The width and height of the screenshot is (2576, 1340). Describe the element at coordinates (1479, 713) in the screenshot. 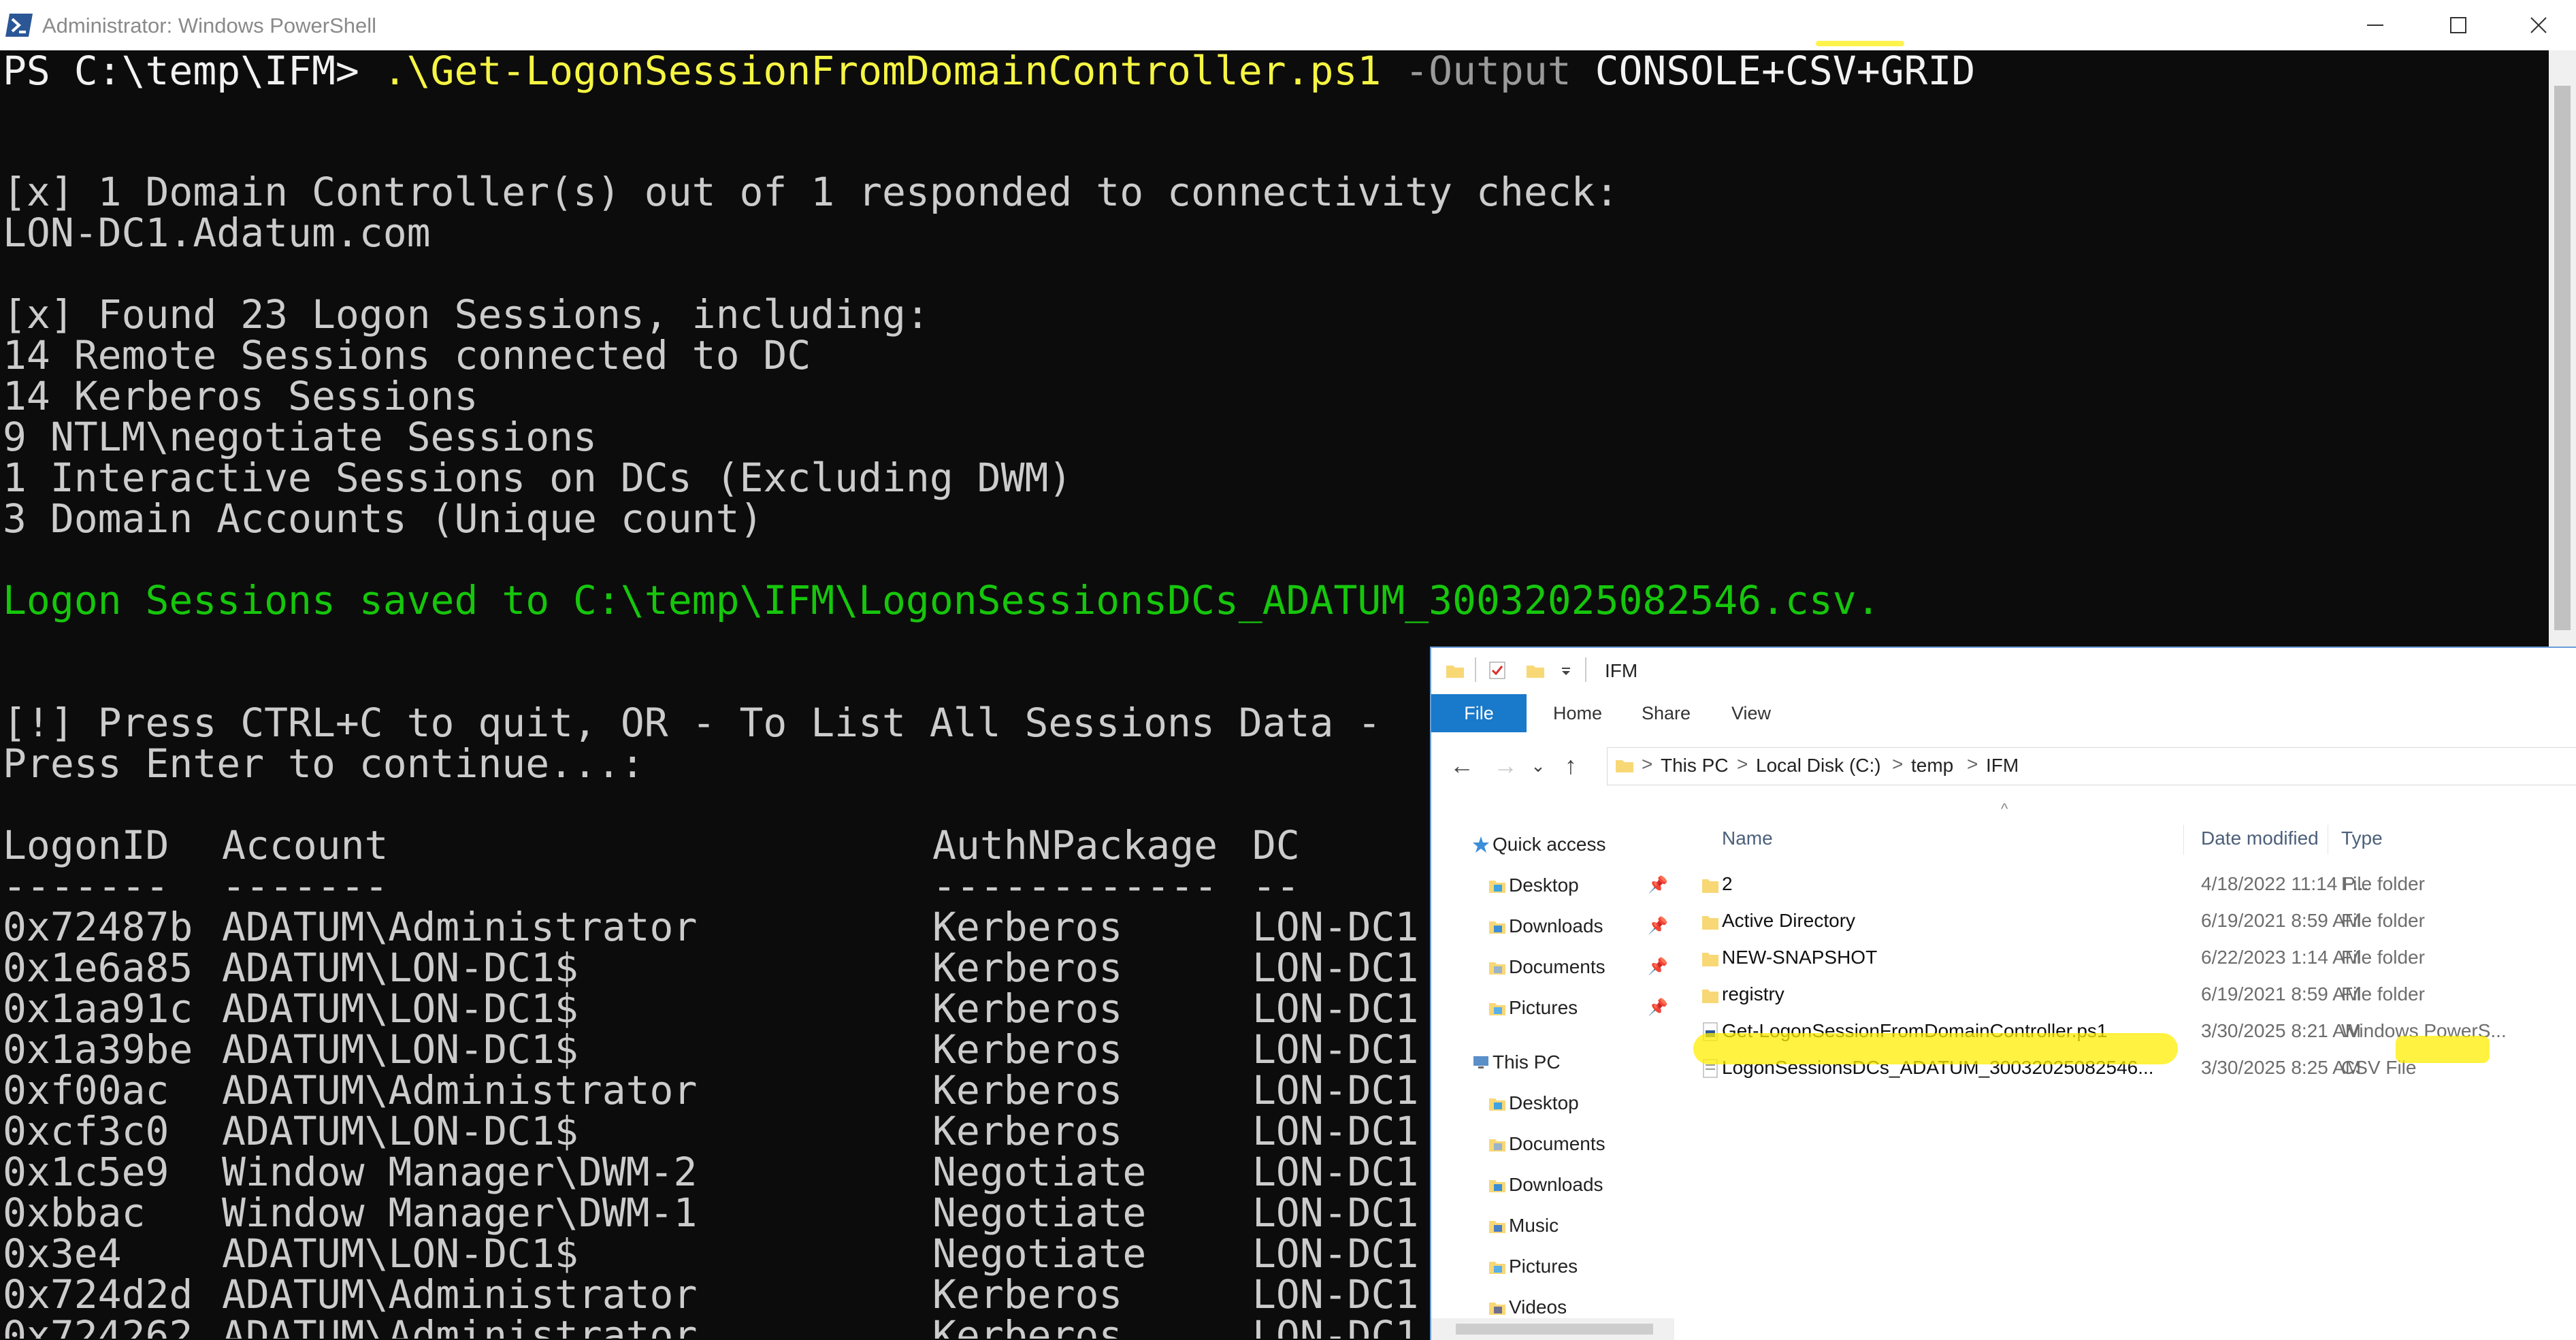

I see `tab-file: File` at that location.